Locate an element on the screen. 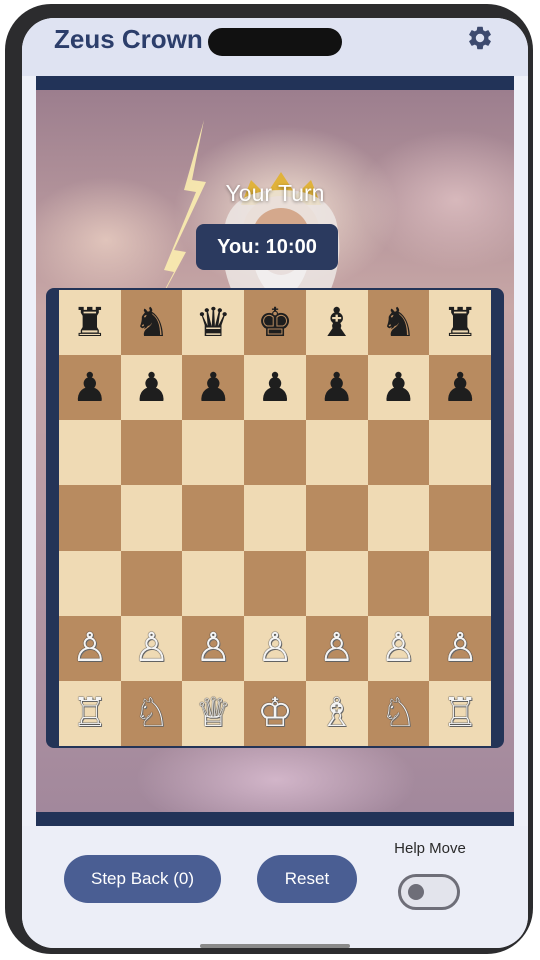 This screenshot has width=540, height=960. chess-piece: ♝ is located at coordinates (337, 323).